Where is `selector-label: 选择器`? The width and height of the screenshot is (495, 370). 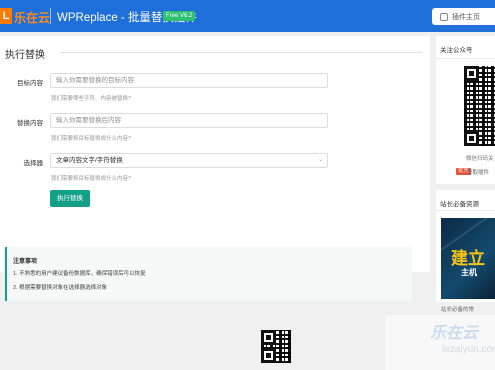
selector-label: 选择器 is located at coordinates (33, 163).